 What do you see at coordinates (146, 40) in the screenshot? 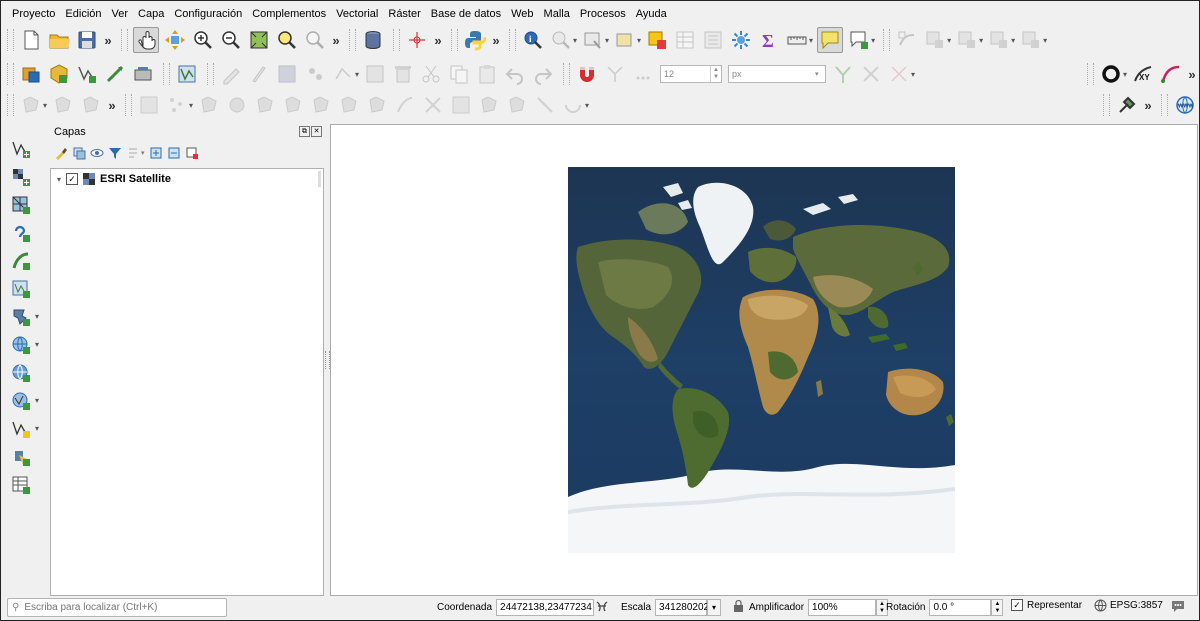
I see `pan-map-icon` at bounding box center [146, 40].